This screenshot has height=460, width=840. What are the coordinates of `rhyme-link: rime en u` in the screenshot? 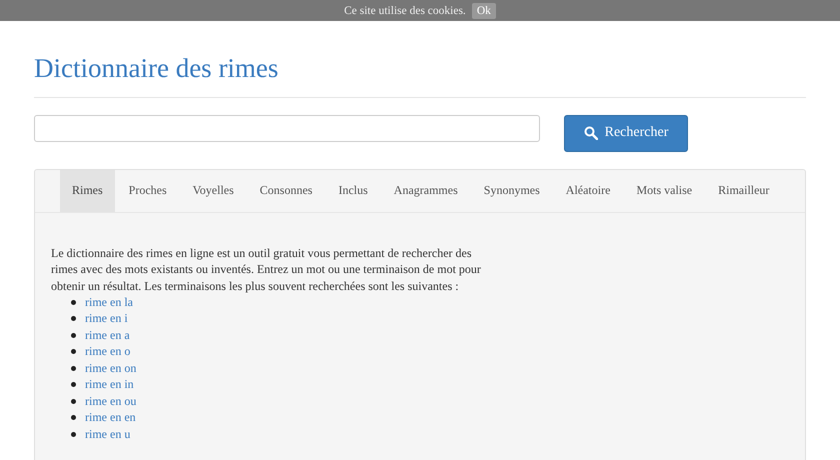 It's located at (107, 434).